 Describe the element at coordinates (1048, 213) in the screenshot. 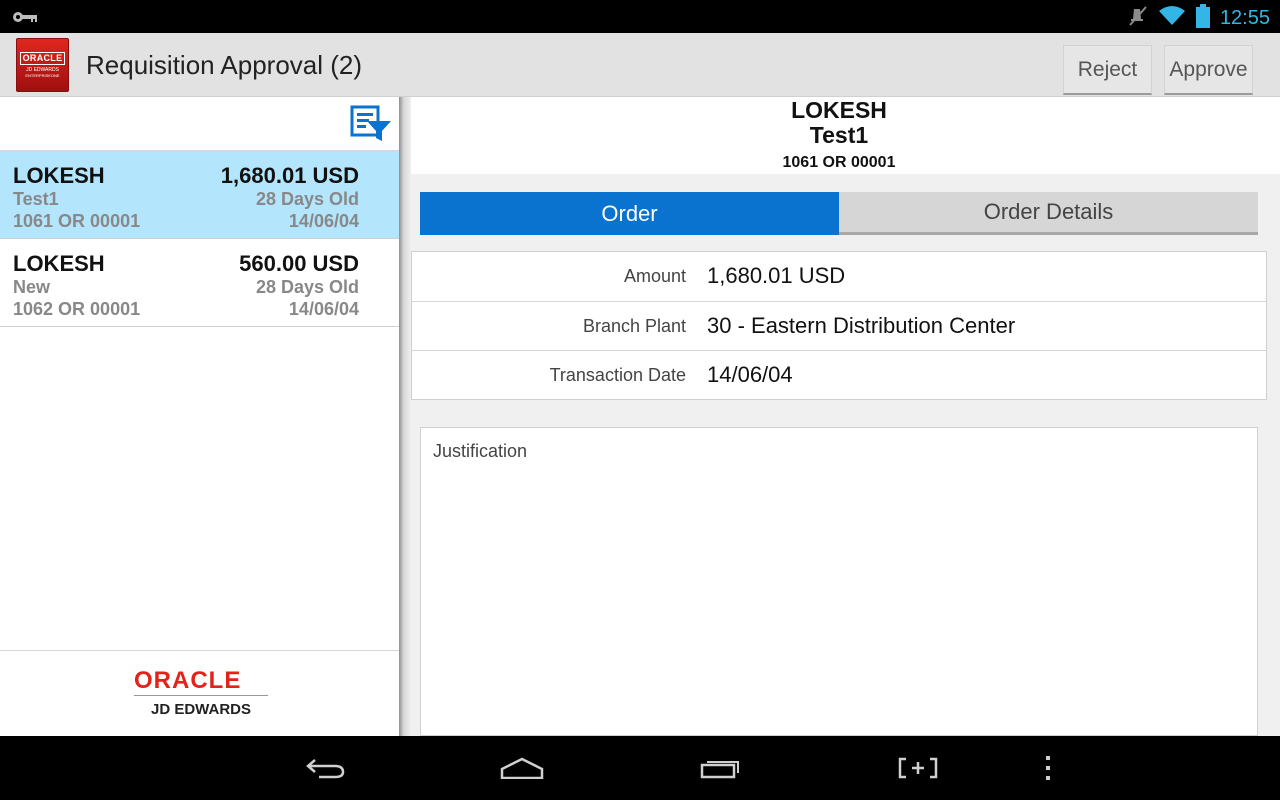

I see `tab-order-details: Order Details` at that location.